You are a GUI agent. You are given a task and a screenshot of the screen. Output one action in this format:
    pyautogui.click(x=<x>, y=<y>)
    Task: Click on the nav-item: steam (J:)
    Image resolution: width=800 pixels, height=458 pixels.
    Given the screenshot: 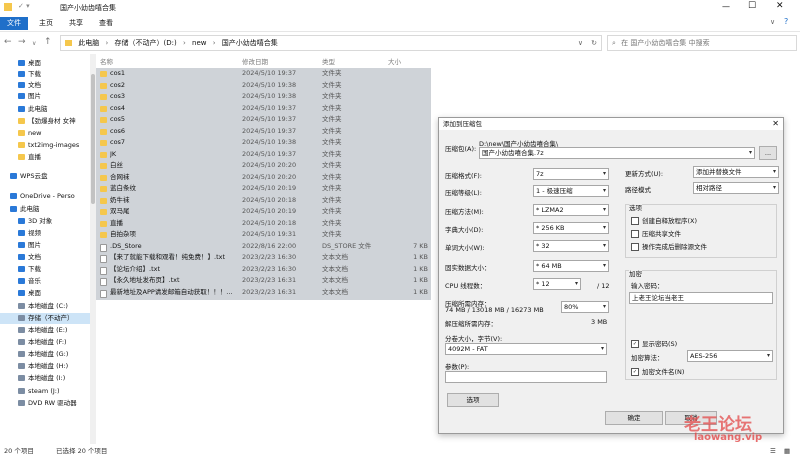 What is the action you would take?
    pyautogui.click(x=45, y=391)
    